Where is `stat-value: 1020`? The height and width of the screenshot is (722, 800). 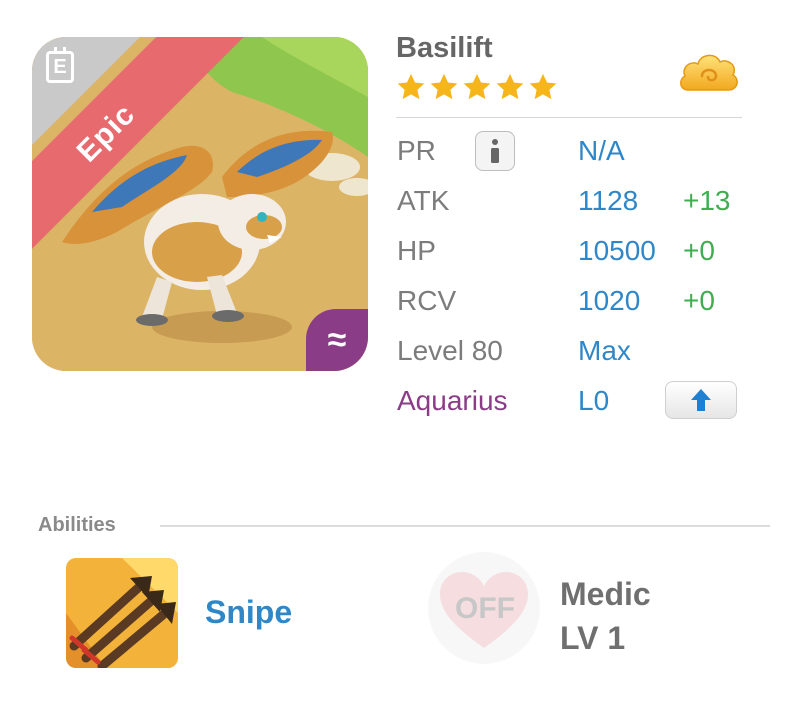 stat-value: 1020 is located at coordinates (609, 300).